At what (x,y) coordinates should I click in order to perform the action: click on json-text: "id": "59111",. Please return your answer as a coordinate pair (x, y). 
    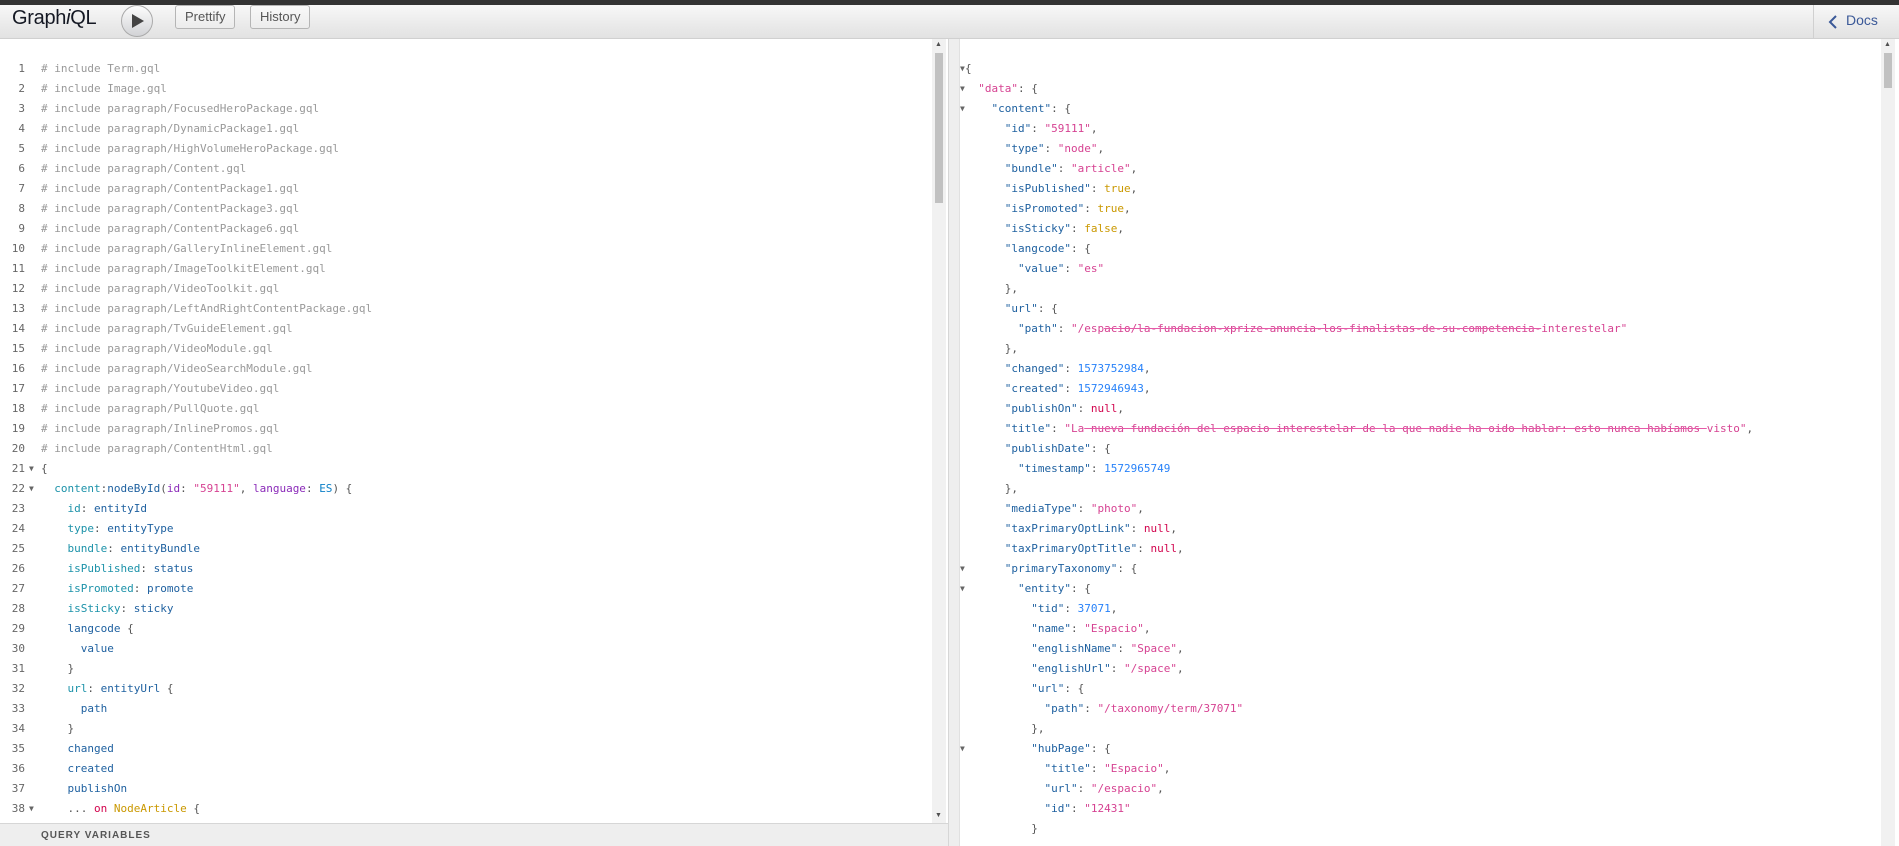
    Looking at the image, I should click on (1031, 129).